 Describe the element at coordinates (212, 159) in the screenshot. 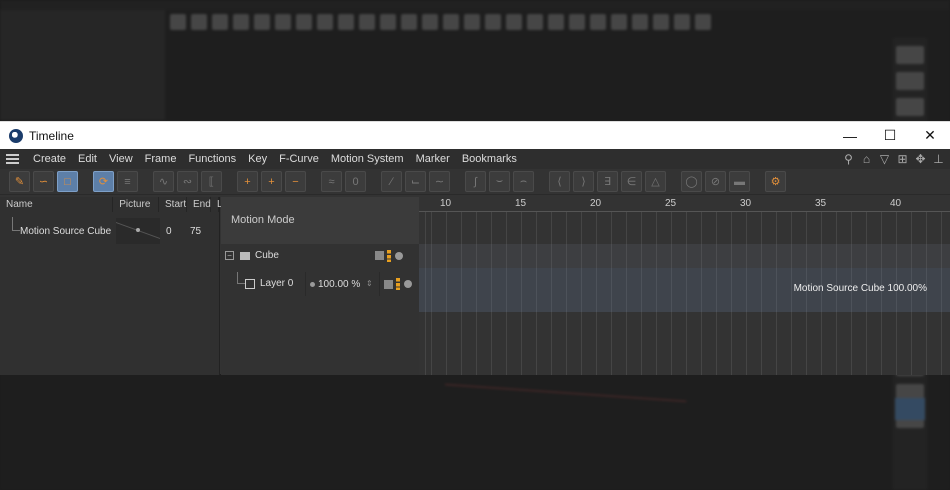

I see `menu-functions: Functions` at that location.